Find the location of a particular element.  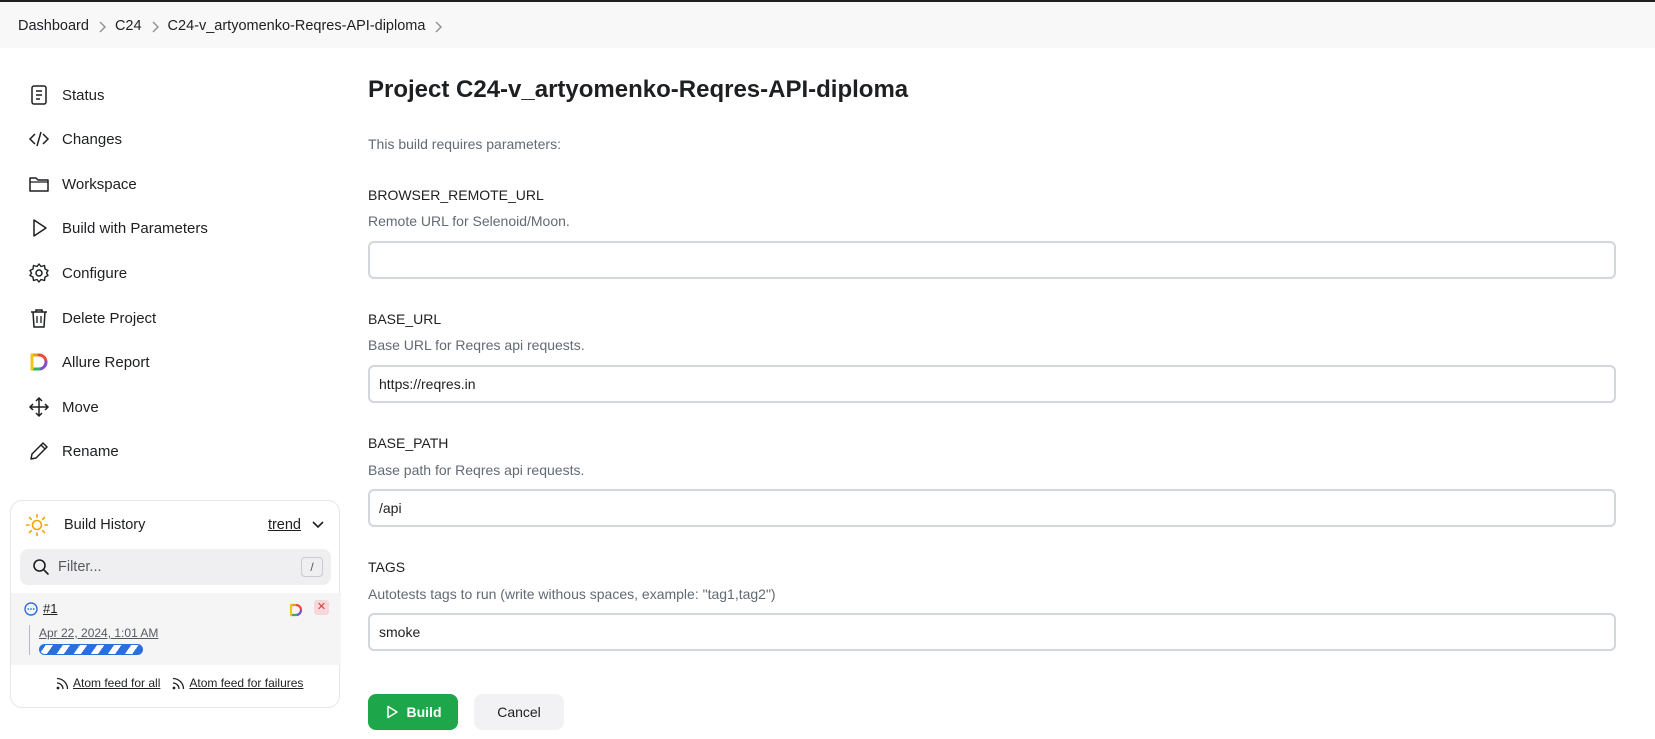

build-button-label: Build is located at coordinates (424, 712).